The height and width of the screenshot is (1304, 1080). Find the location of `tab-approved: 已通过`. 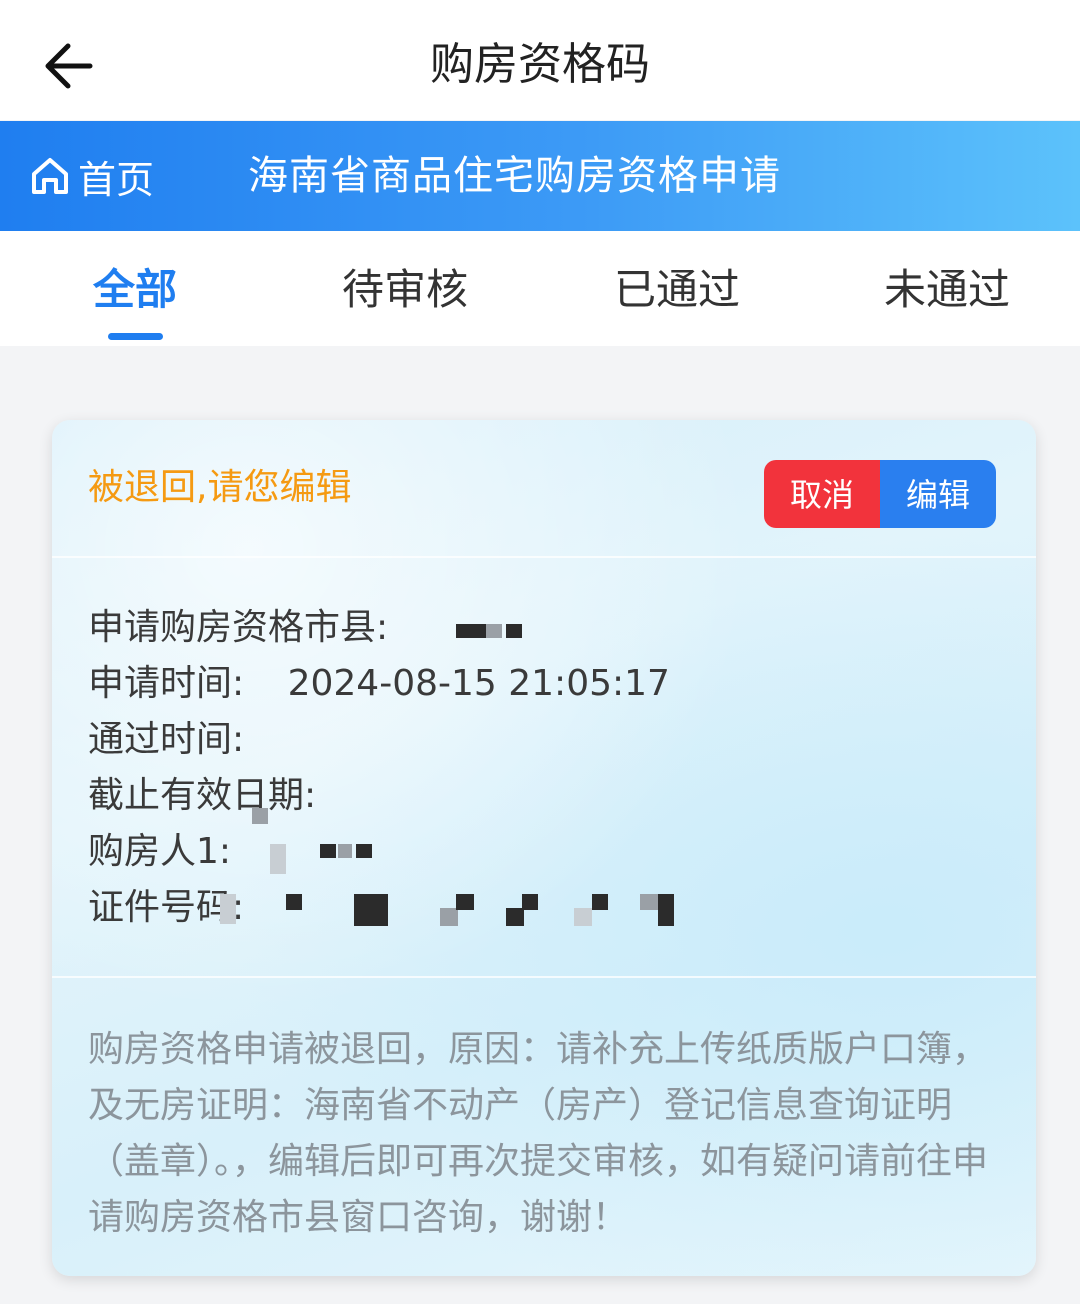

tab-approved: 已通过 is located at coordinates (677, 288).